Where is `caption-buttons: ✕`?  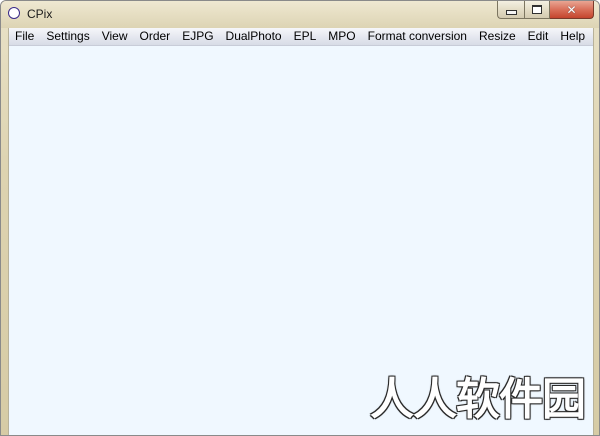 caption-buttons: ✕ is located at coordinates (545, 10).